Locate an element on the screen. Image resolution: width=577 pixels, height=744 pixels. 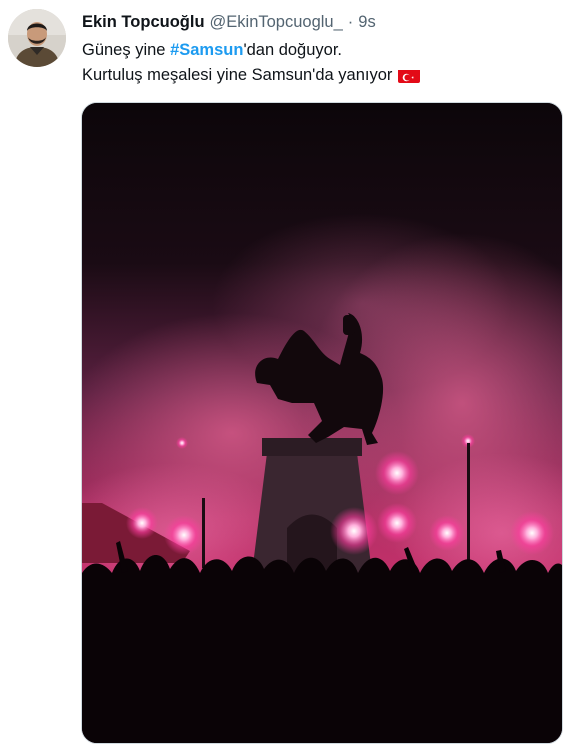
text-segment: 'dan doğuyor. is located at coordinates (293, 50).